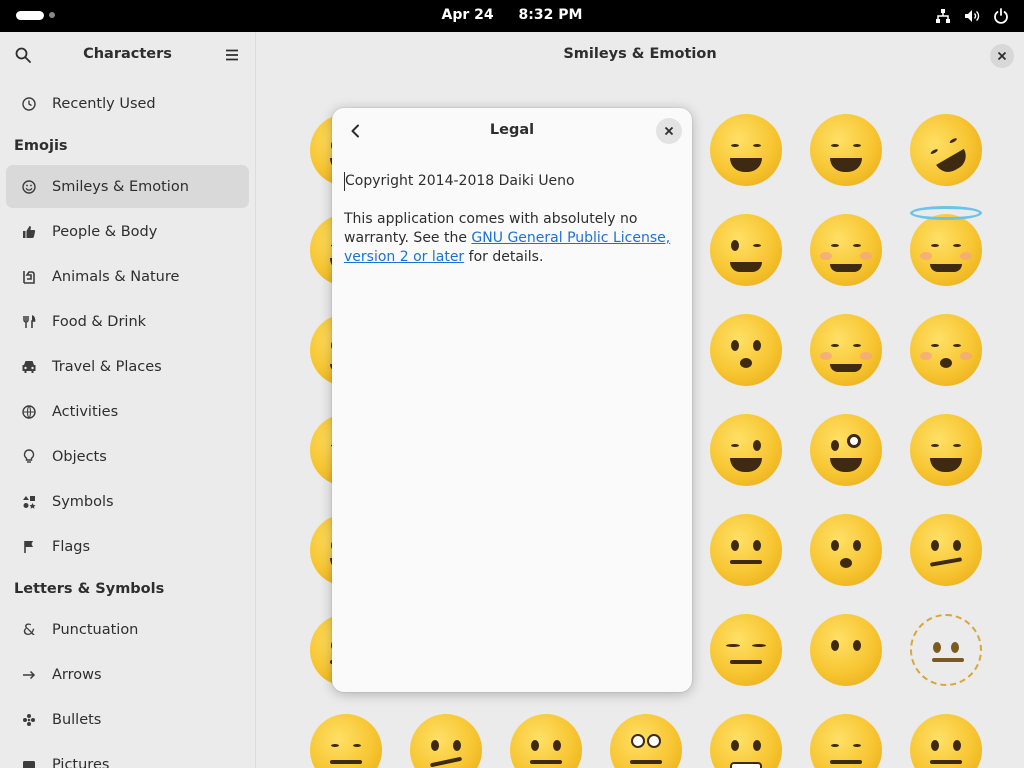  What do you see at coordinates (446, 734) in the screenshot?
I see `emoji-smirking` at bounding box center [446, 734].